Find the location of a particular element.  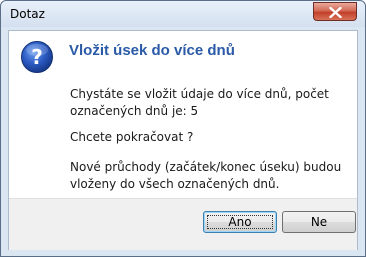

dialog-heading: Vložit úsek do více dnů is located at coordinates (152, 50).